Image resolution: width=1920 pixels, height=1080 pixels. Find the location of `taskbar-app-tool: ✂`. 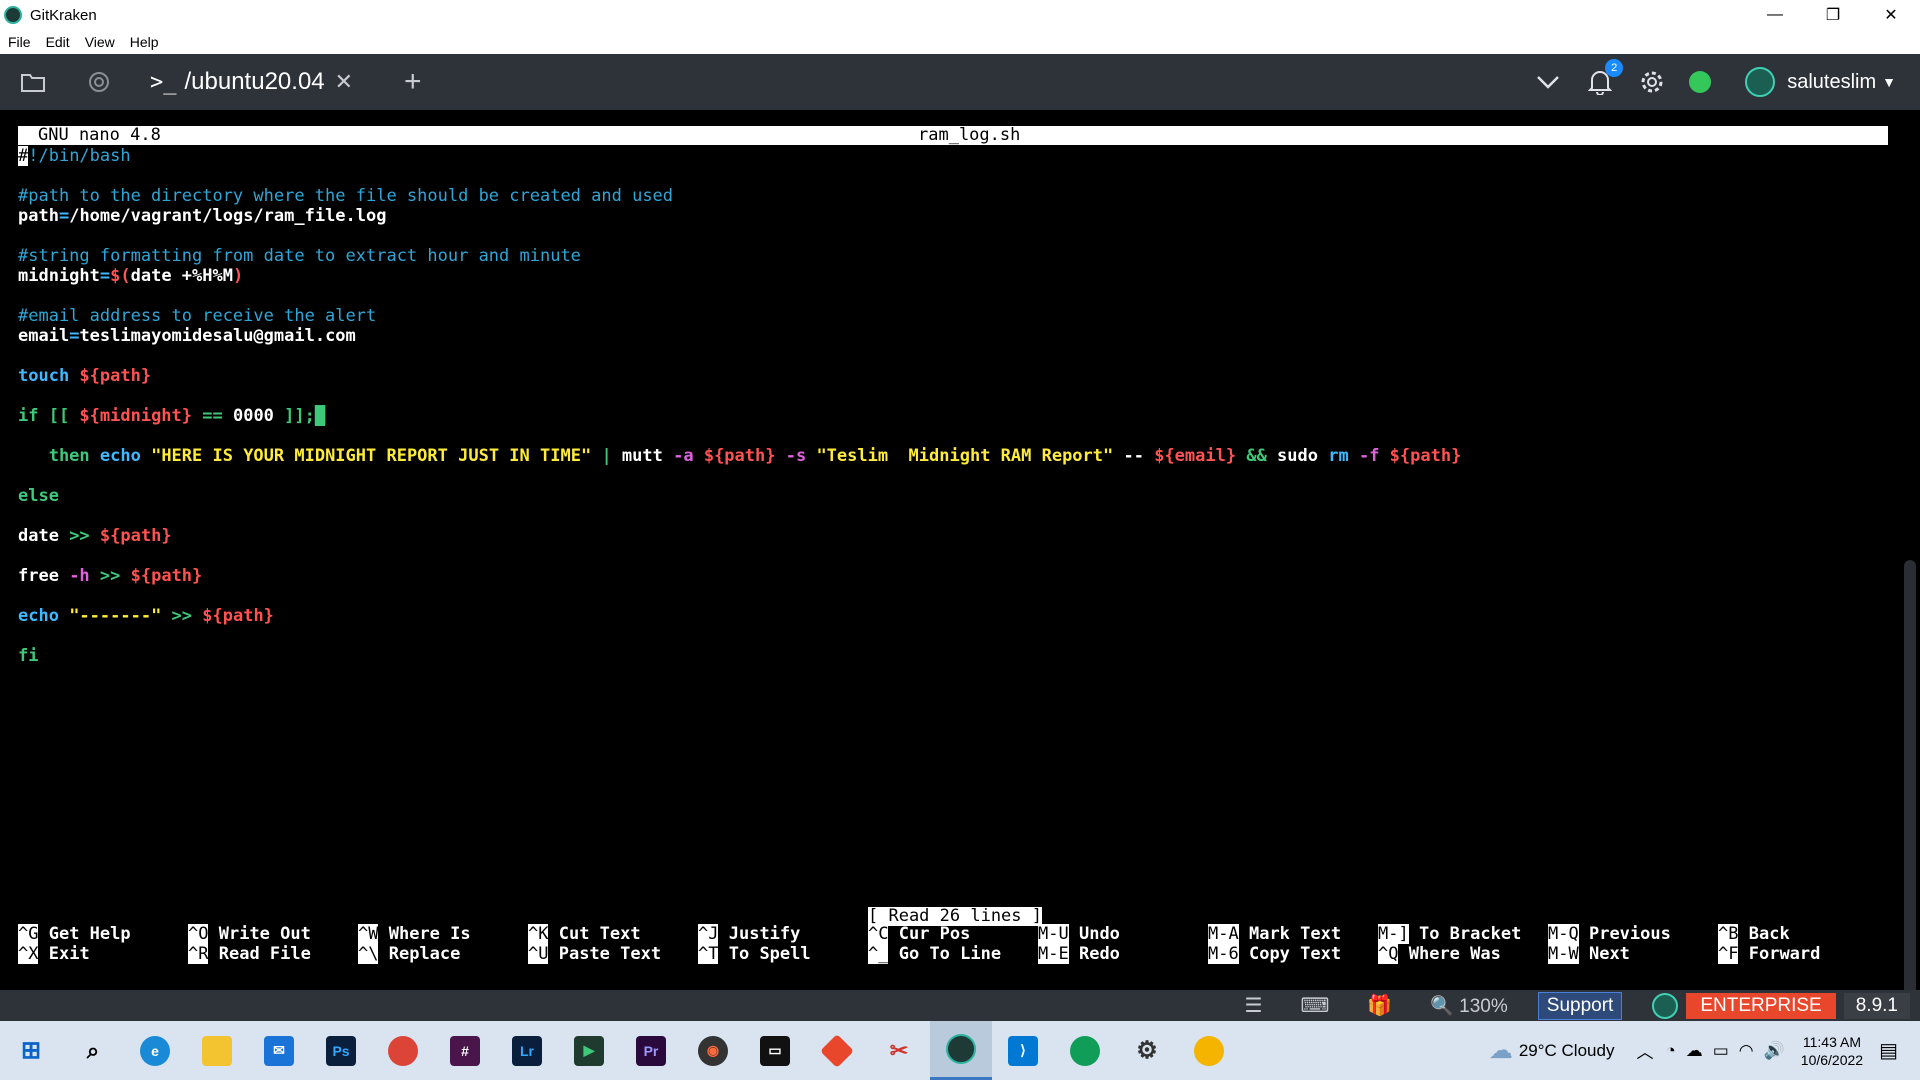

taskbar-app-tool: ✂ is located at coordinates (899, 1050).